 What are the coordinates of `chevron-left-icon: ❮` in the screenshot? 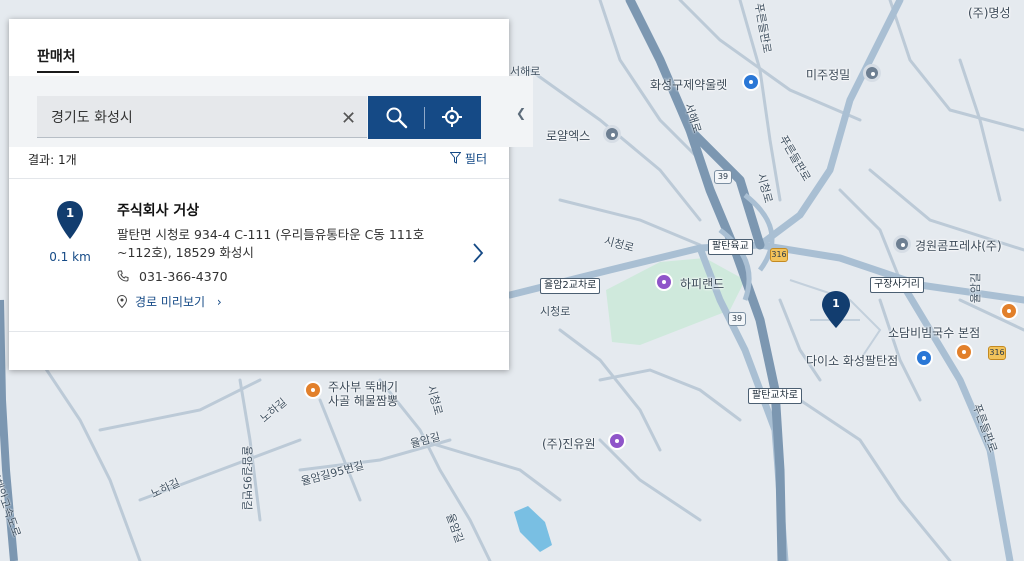 It's located at (521, 113).